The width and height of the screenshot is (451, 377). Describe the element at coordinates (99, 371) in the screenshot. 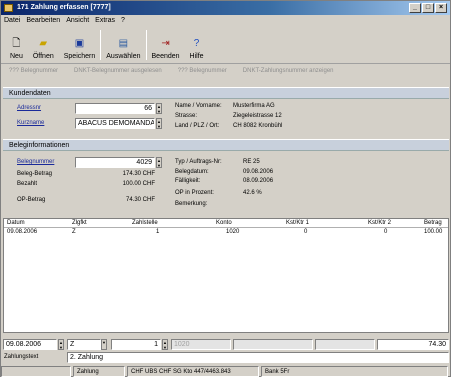

I see `status-cell-mode: Zahlung` at that location.